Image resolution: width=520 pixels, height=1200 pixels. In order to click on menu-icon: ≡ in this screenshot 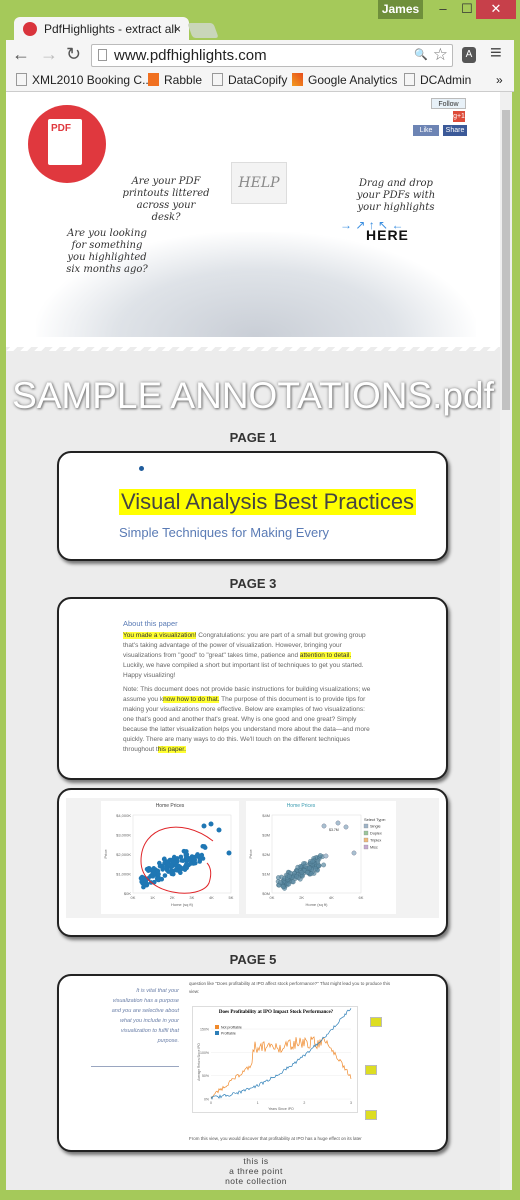, I will do `click(496, 53)`.